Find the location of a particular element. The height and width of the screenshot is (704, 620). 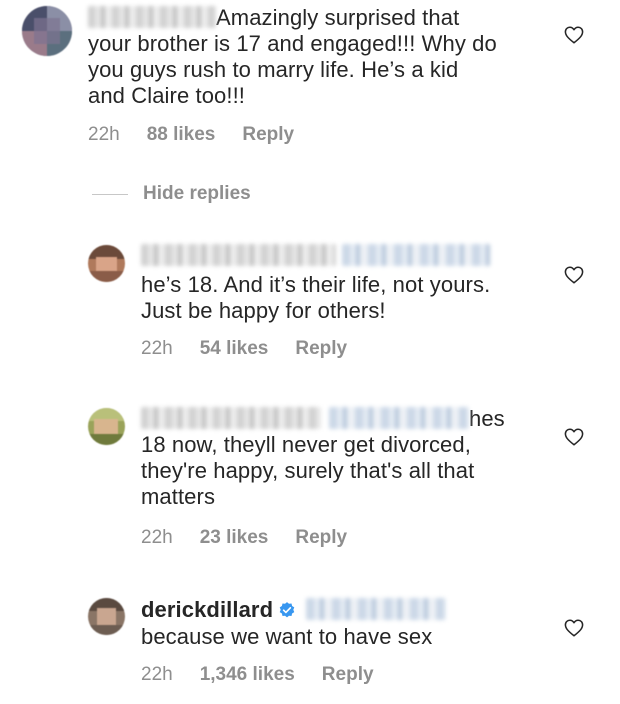

hide-replies-toggle: Hide replies is located at coordinates (171, 194).